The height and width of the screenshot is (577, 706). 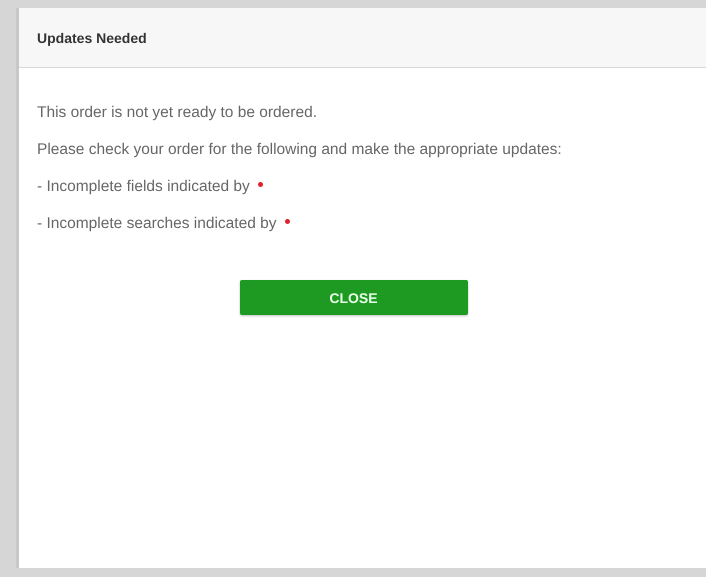 I want to click on message-text: Please check your order for the following and make the appropriate updates:, so click(x=300, y=150).